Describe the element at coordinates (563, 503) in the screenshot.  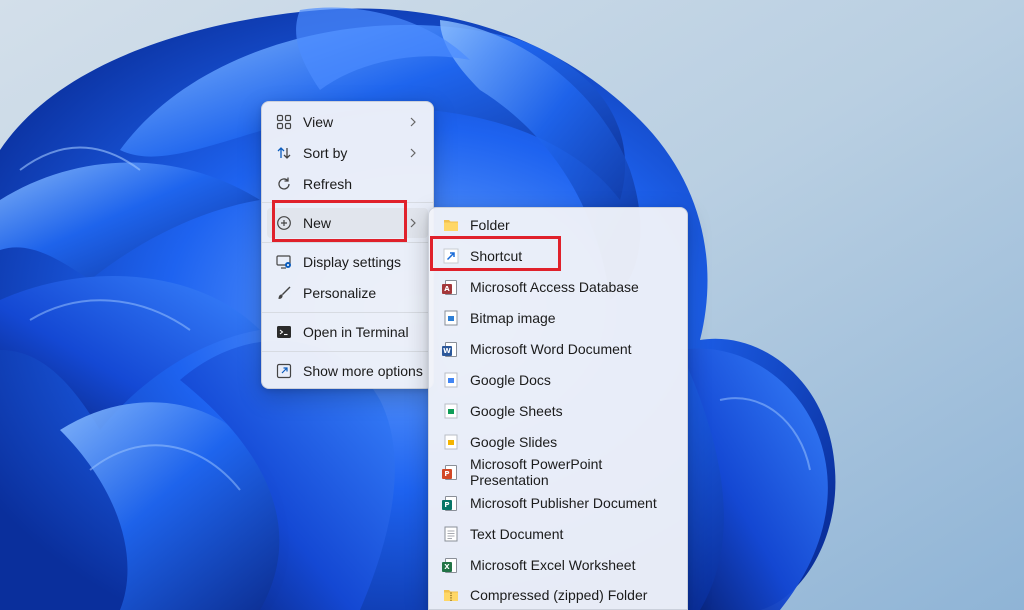
I see `submenu-item-label: Microsoft Publisher Document` at that location.